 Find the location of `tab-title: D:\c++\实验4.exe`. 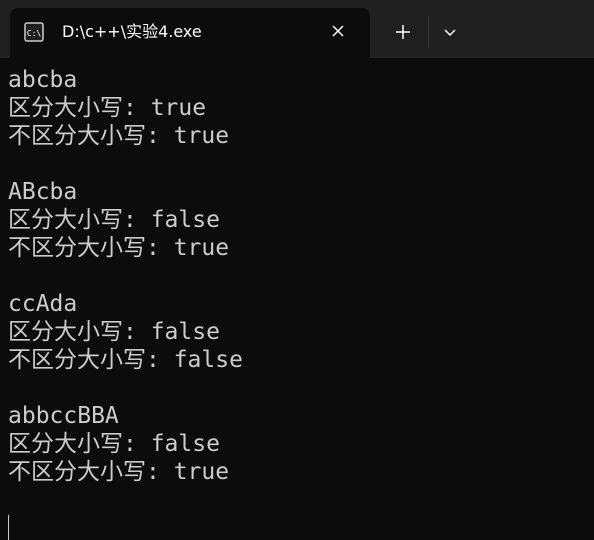

tab-title: D:\c++\实验4.exe is located at coordinates (132, 31).